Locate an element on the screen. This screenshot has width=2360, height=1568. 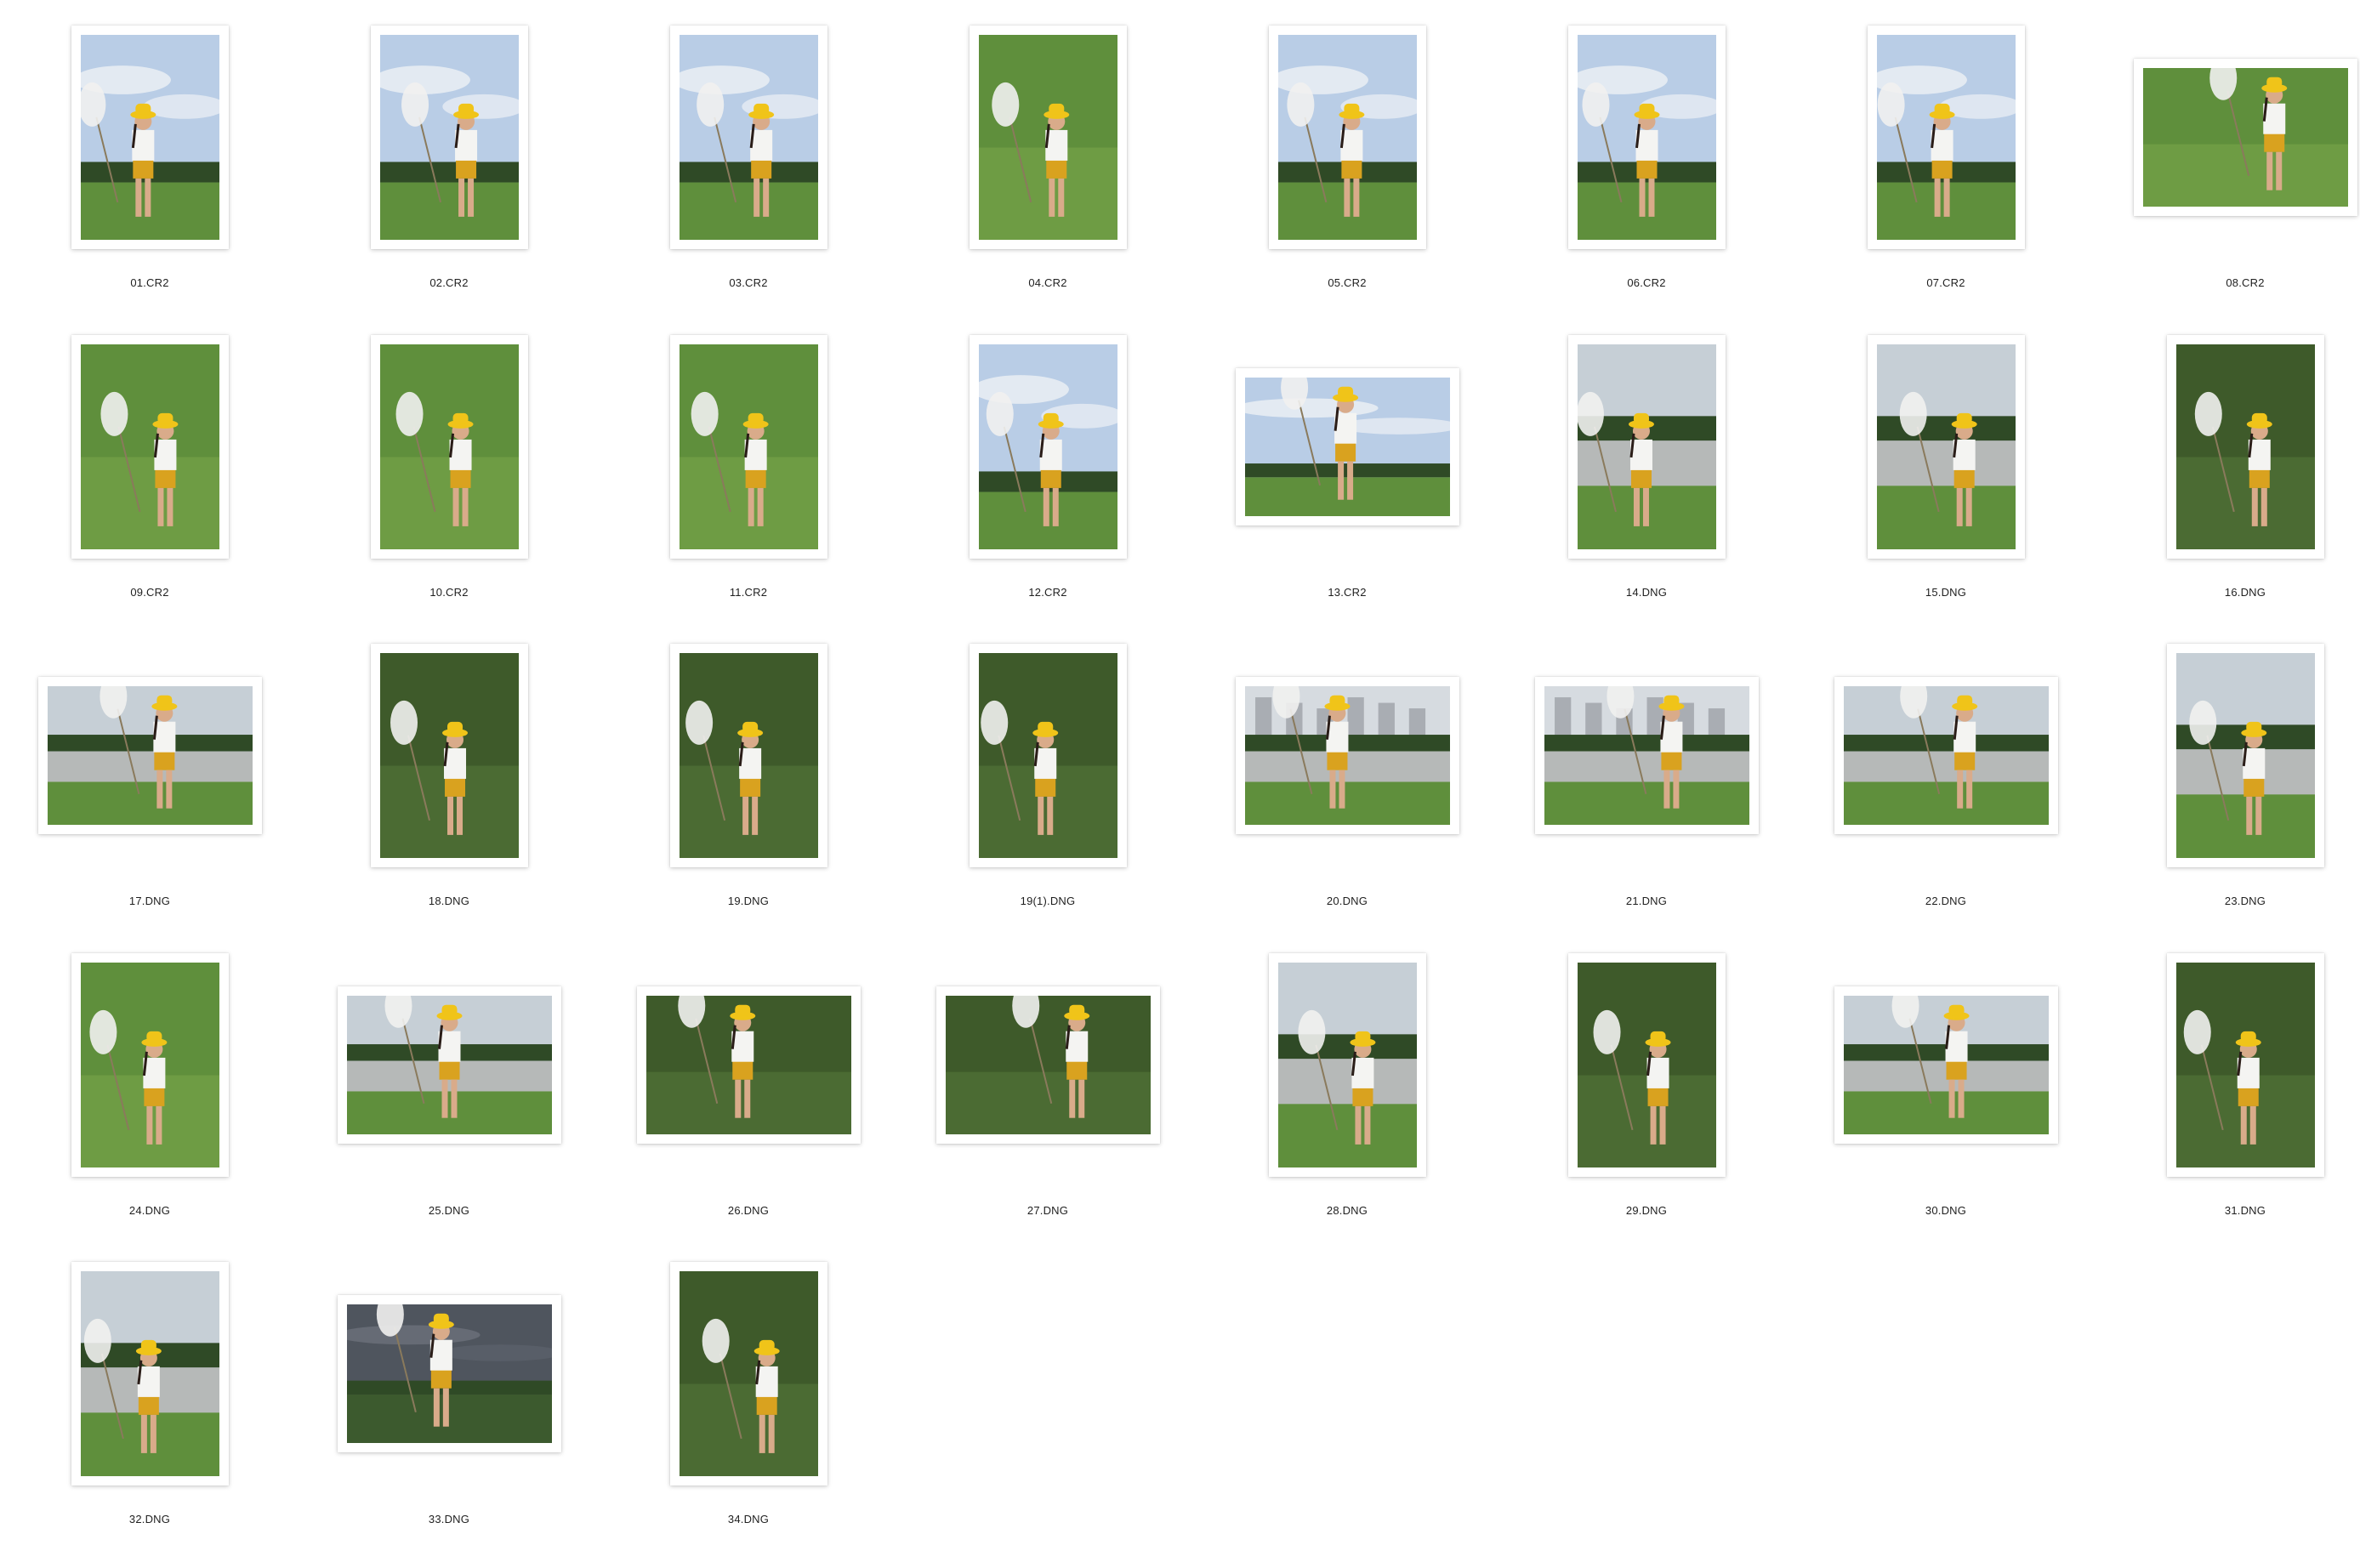
file-thumbnail: 23.DNG is located at coordinates (2228, 797).